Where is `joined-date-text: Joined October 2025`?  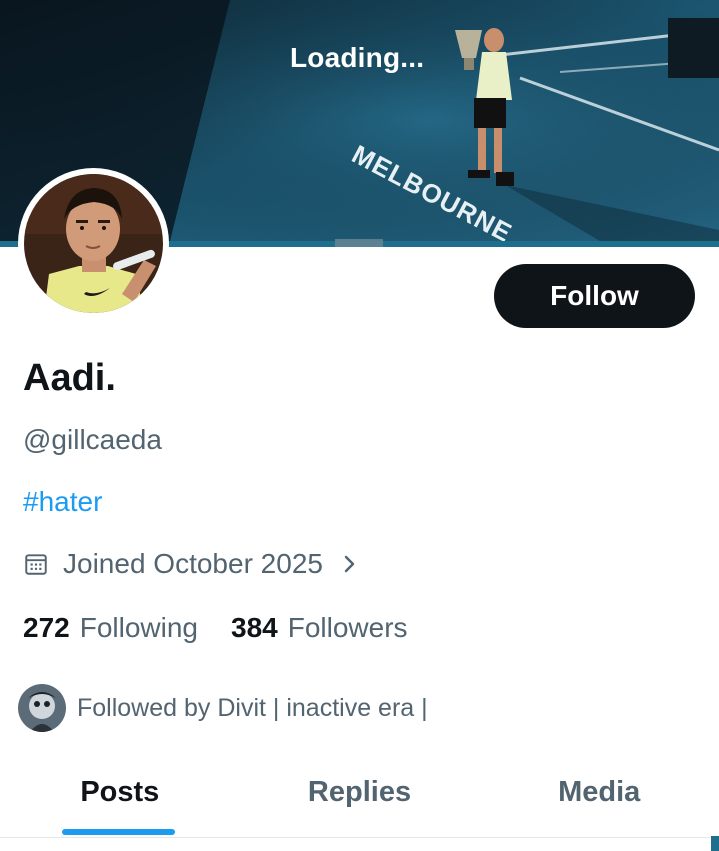
joined-date-text: Joined October 2025 is located at coordinates (193, 563).